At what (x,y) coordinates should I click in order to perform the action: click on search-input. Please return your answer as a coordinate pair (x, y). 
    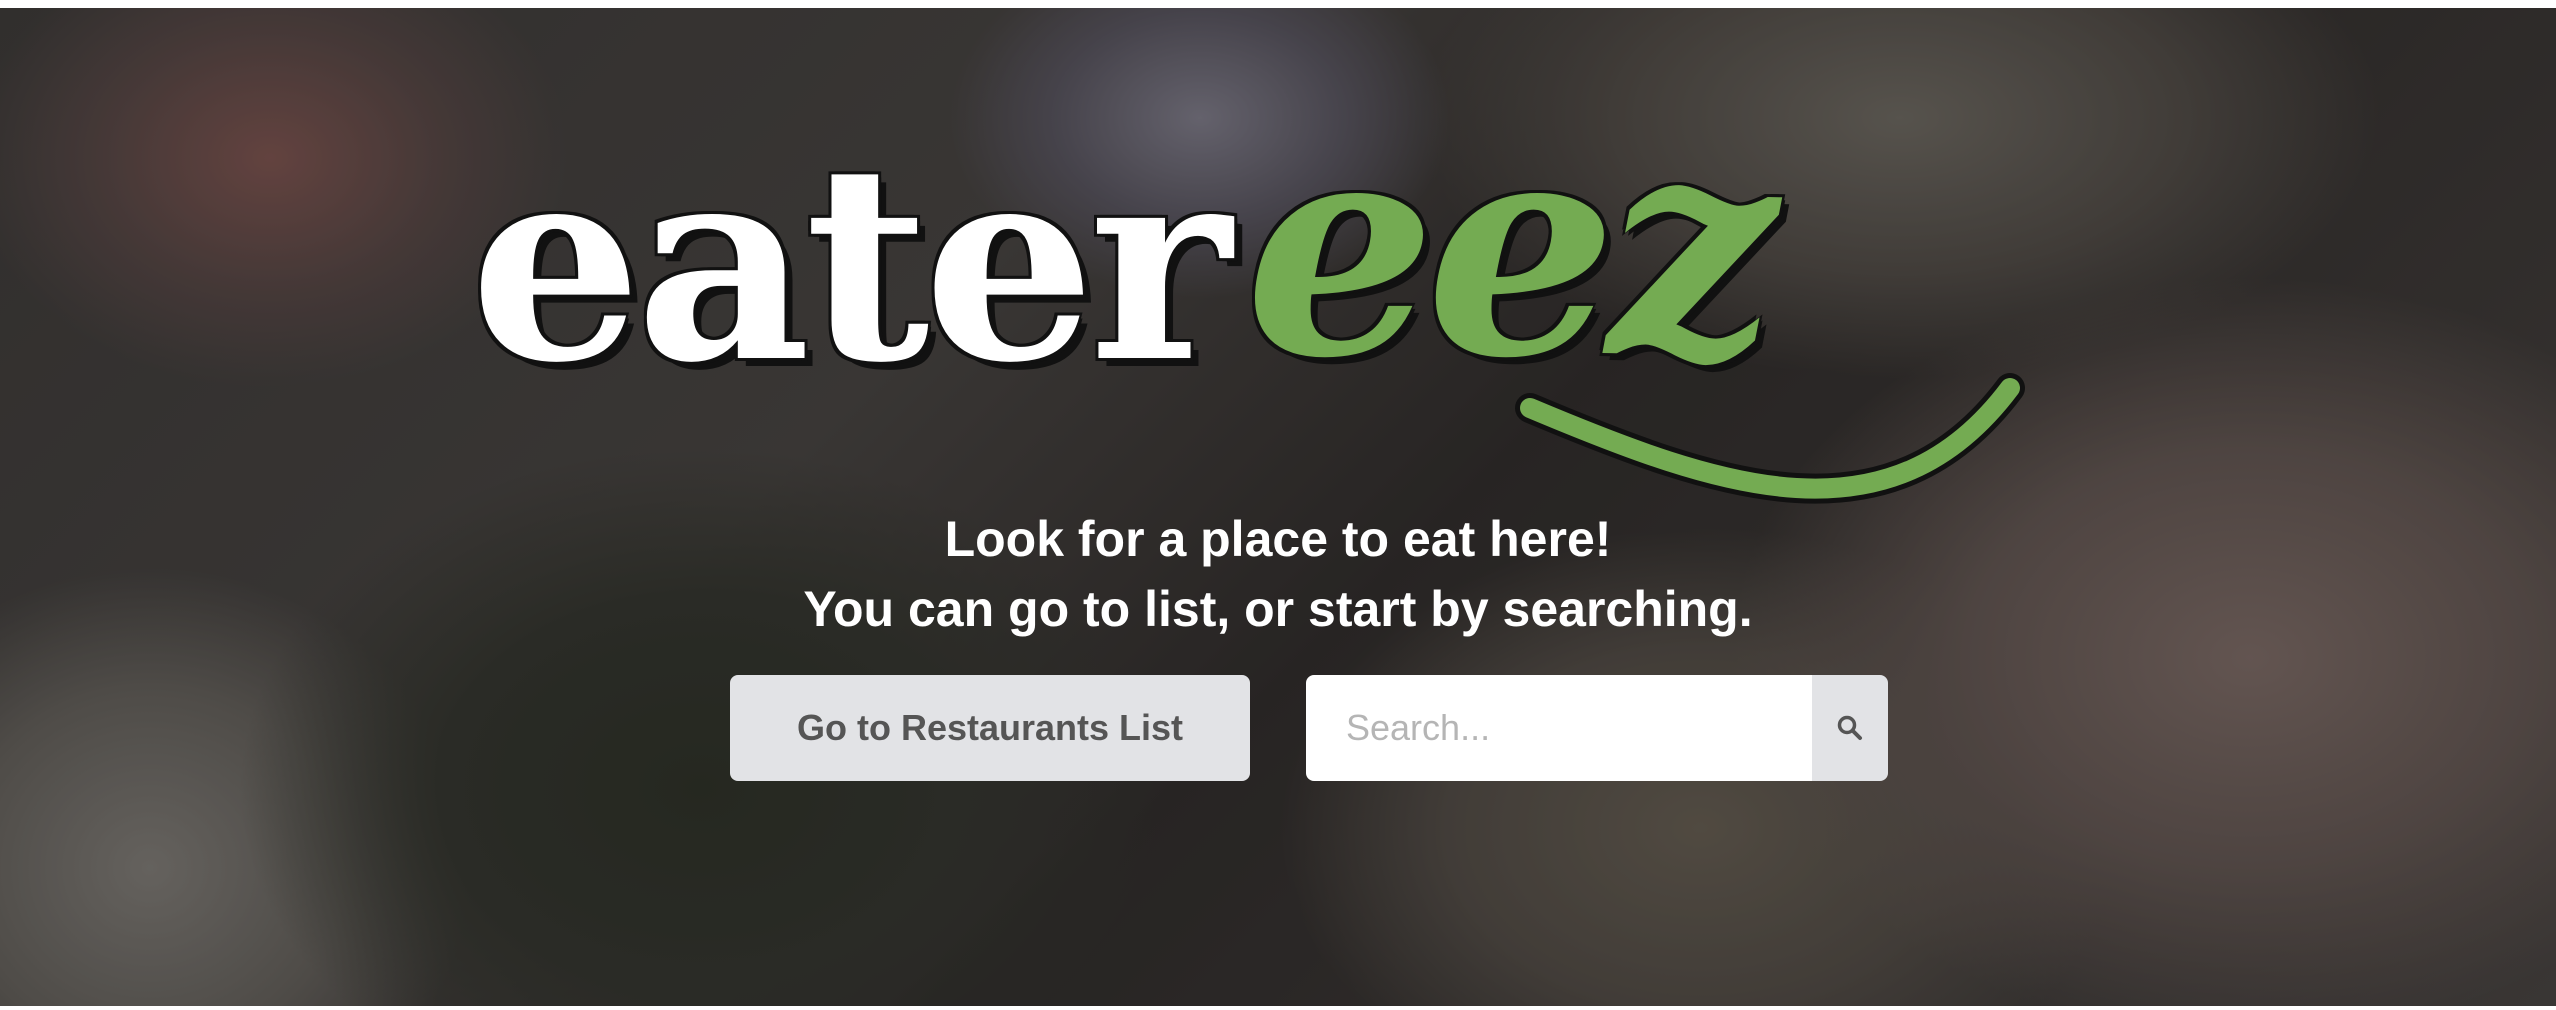
    Looking at the image, I should click on (1559, 728).